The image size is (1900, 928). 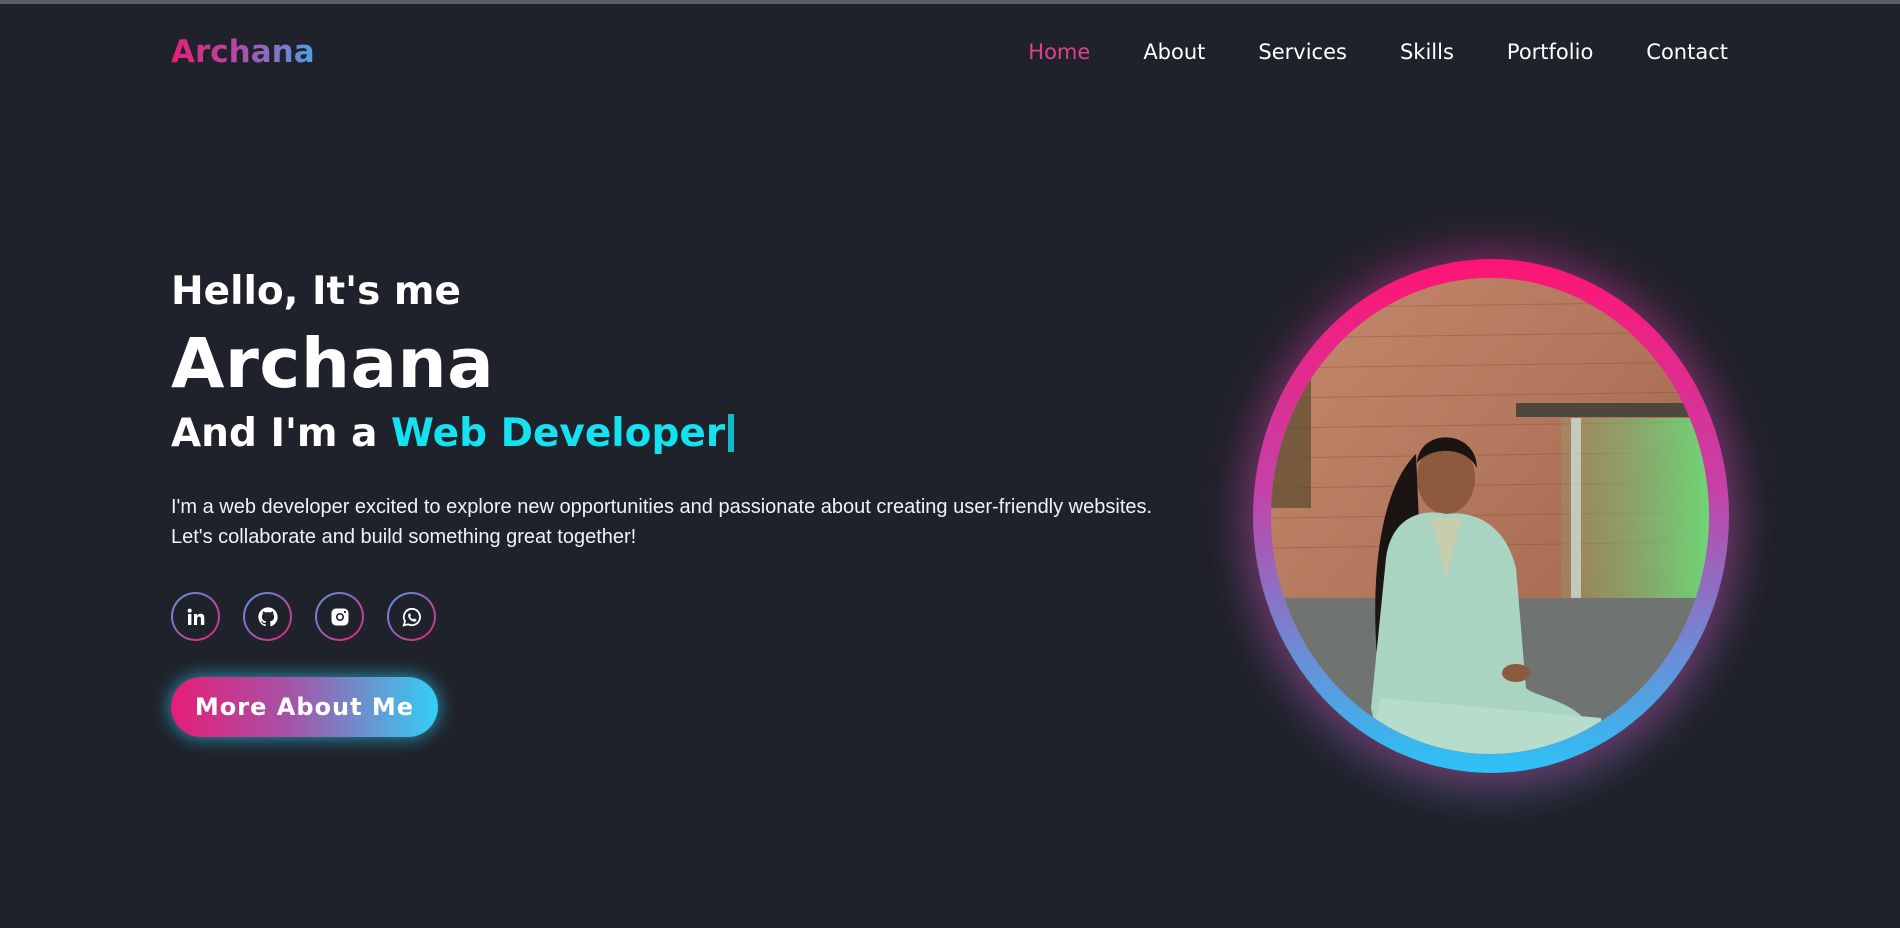 I want to click on hero-role: And I'm a Web Developer, so click(x=701, y=434).